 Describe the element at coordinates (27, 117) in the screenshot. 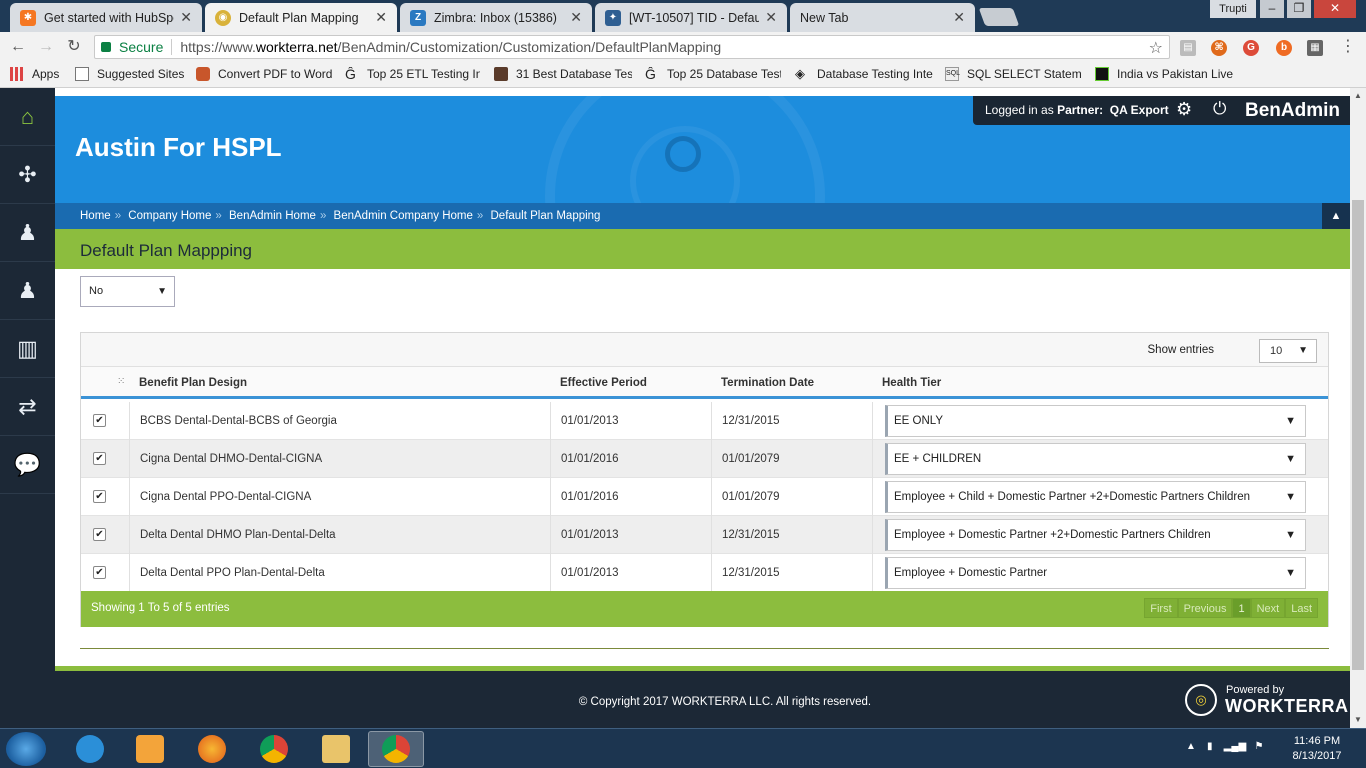

I see `sidebar-item-home: ⌂` at that location.